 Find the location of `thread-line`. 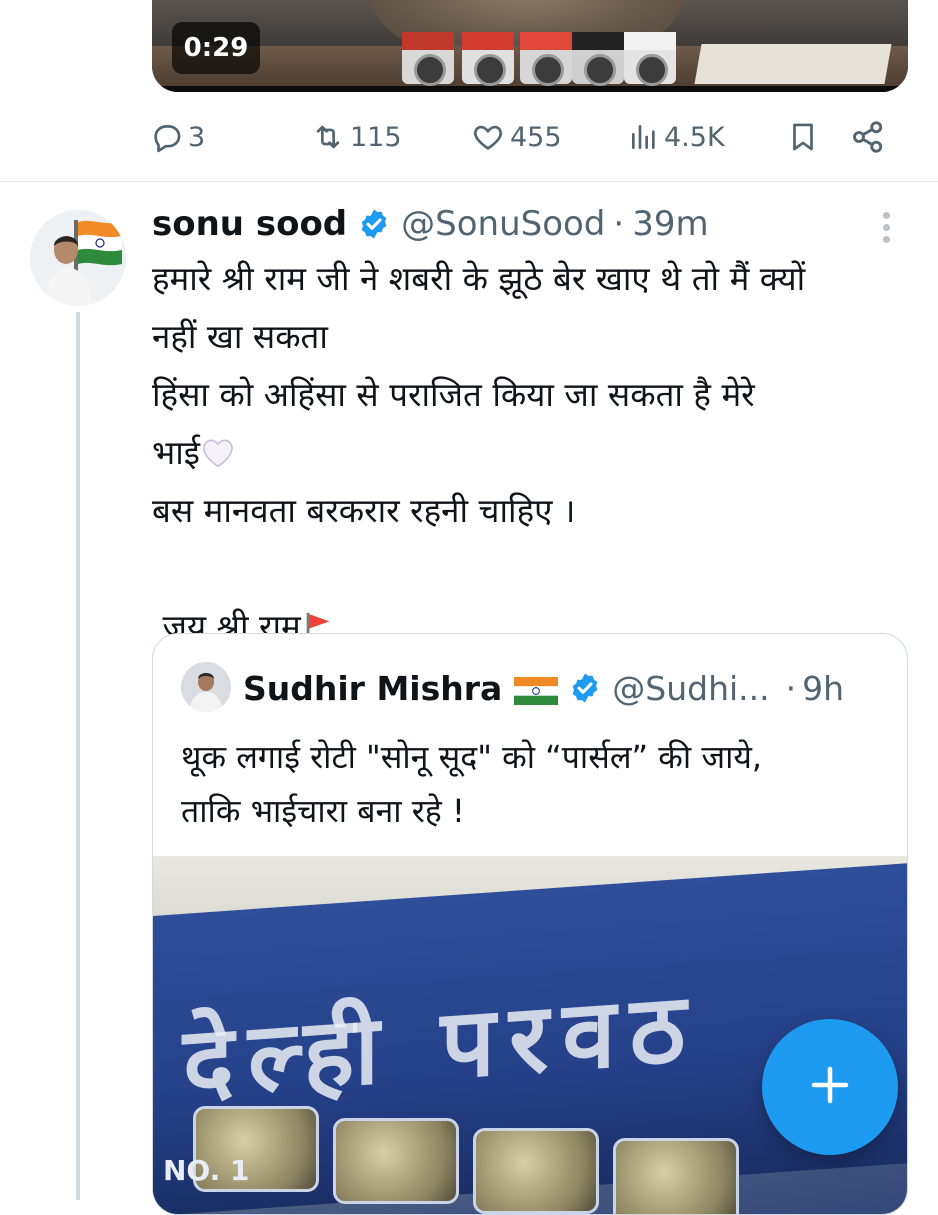

thread-line is located at coordinates (78, 756).